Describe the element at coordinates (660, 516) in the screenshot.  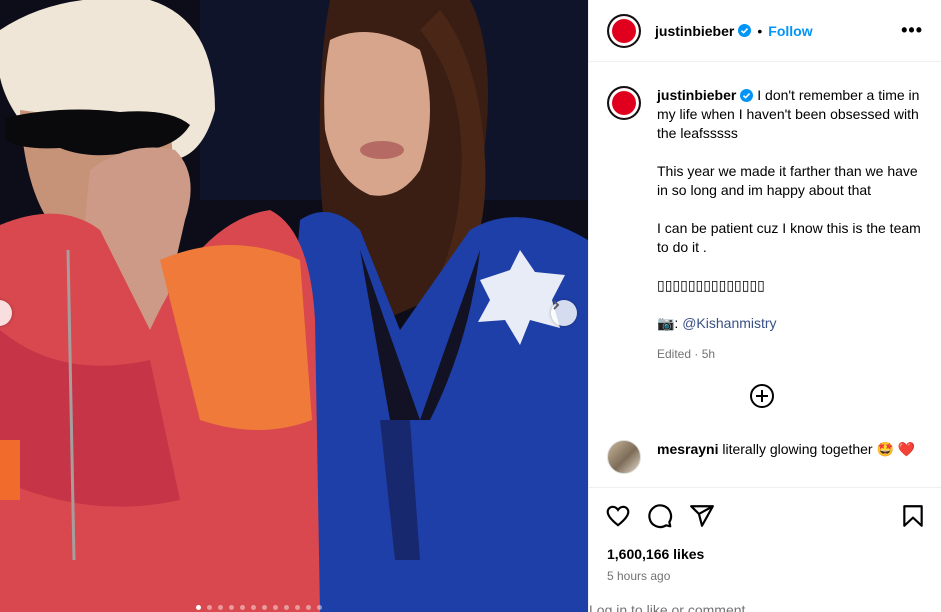
I see `comment-icon` at that location.